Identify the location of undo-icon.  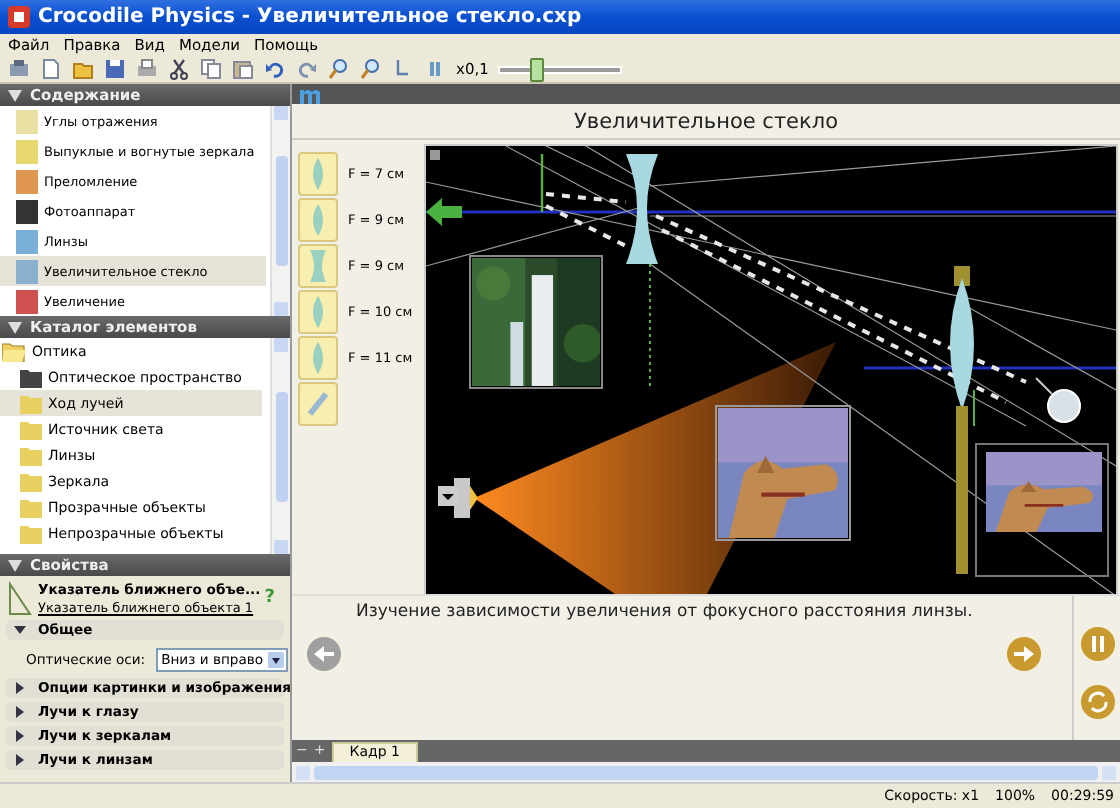
(275, 69).